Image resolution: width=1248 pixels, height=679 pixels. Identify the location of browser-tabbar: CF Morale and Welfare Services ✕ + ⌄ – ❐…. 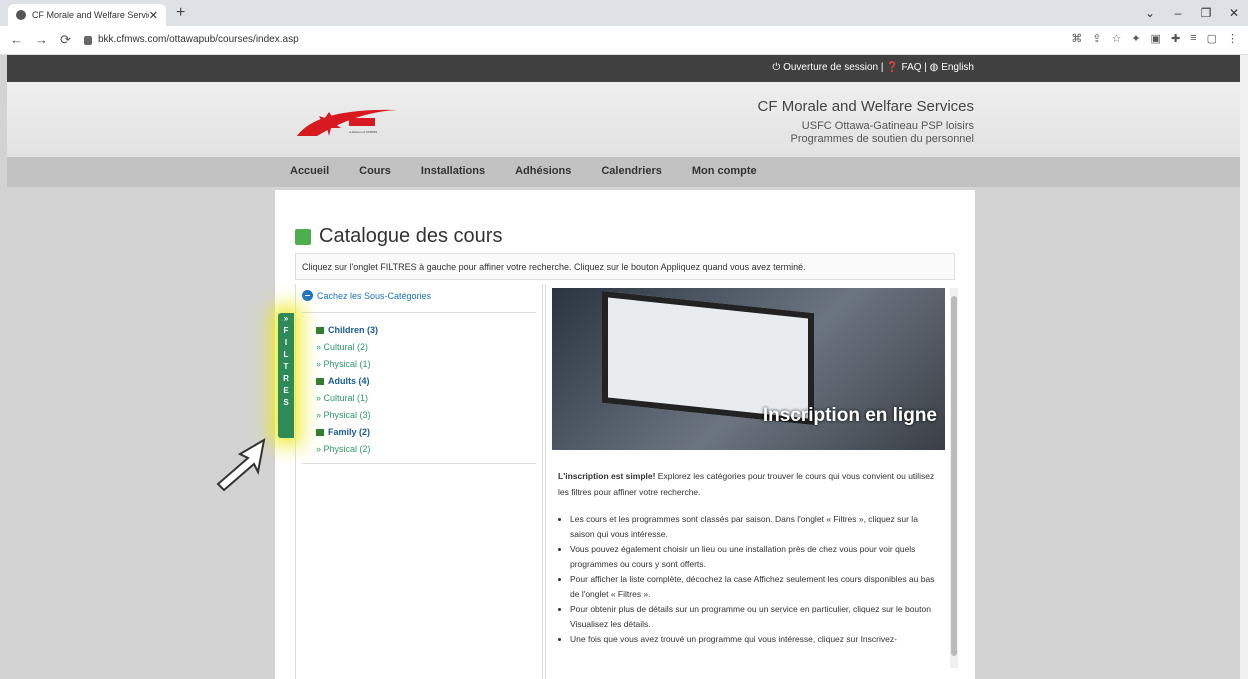
(624, 13).